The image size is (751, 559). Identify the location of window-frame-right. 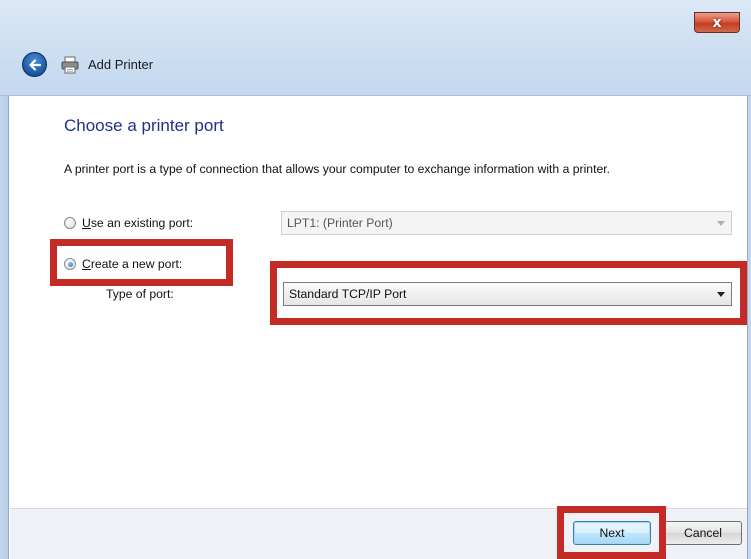
(749, 327).